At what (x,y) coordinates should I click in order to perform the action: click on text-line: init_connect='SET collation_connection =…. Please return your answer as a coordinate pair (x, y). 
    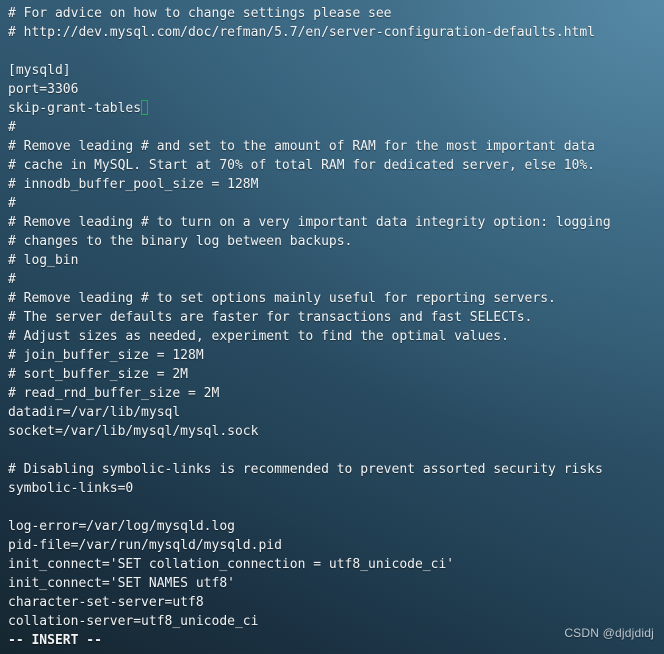
    Looking at the image, I should click on (231, 564).